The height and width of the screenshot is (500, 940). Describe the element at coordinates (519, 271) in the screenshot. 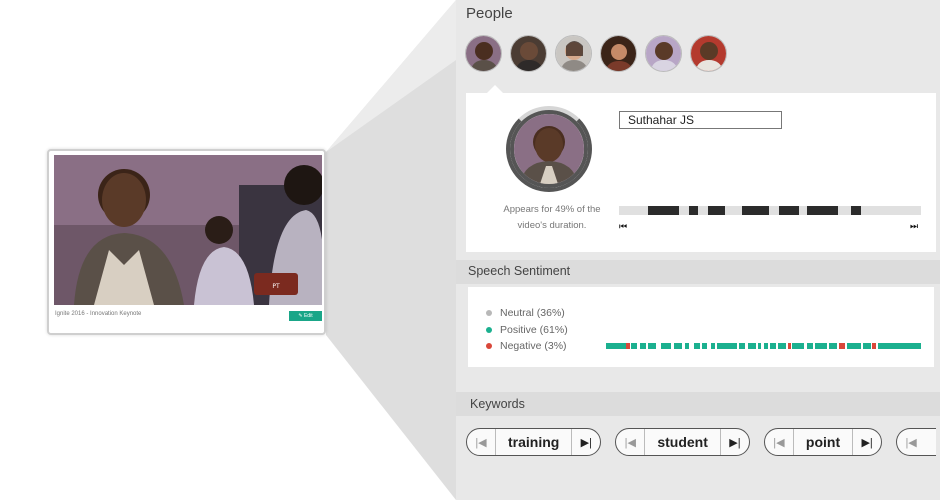

I see `speech-sentiment-title: Speech Sentiment` at that location.